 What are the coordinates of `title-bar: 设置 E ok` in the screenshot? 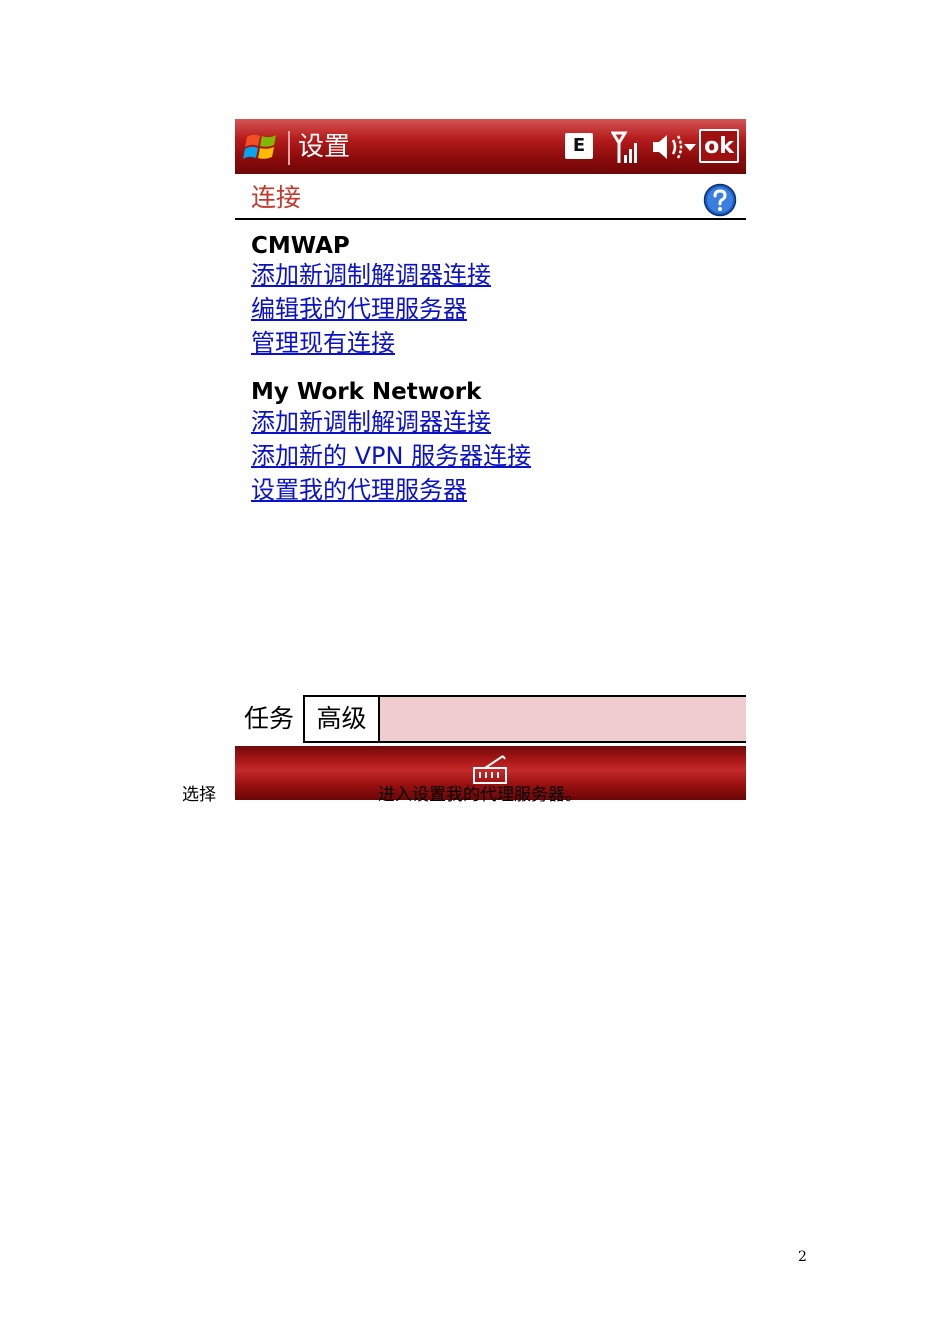 It's located at (490, 146).